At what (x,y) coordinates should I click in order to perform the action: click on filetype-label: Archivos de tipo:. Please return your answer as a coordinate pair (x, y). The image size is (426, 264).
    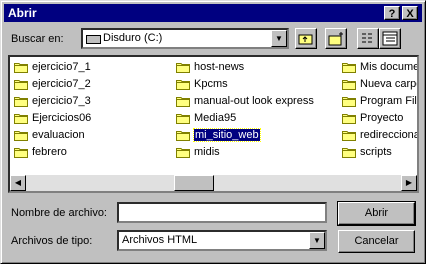
    Looking at the image, I should click on (52, 241).